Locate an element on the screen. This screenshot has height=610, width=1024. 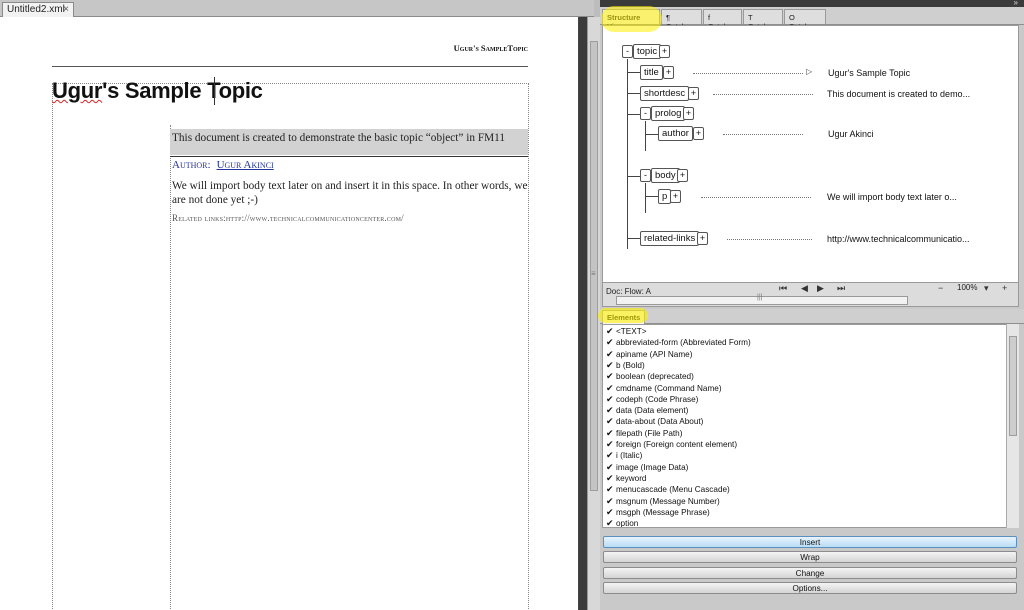
element-list-item: ✔ image (Image Data) is located at coordinates (647, 467).